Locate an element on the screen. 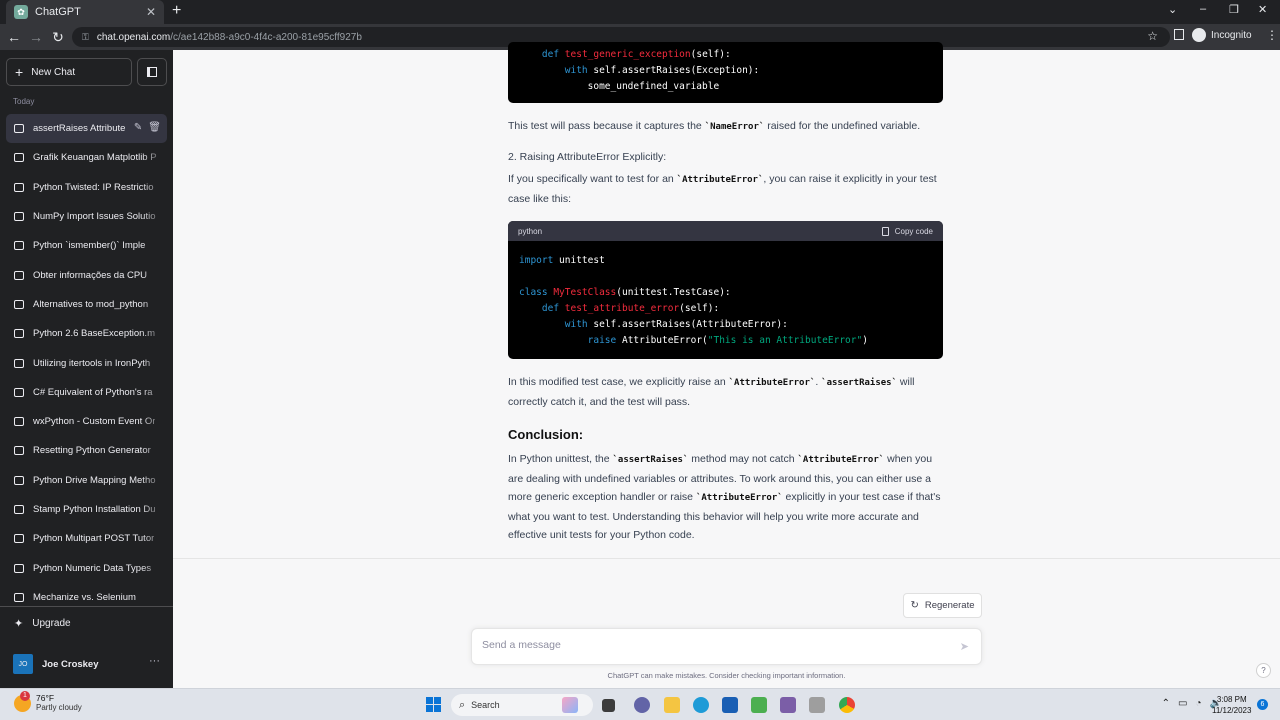  clock: 3:08 PM 11/12/2023 is located at coordinates (1231, 705).